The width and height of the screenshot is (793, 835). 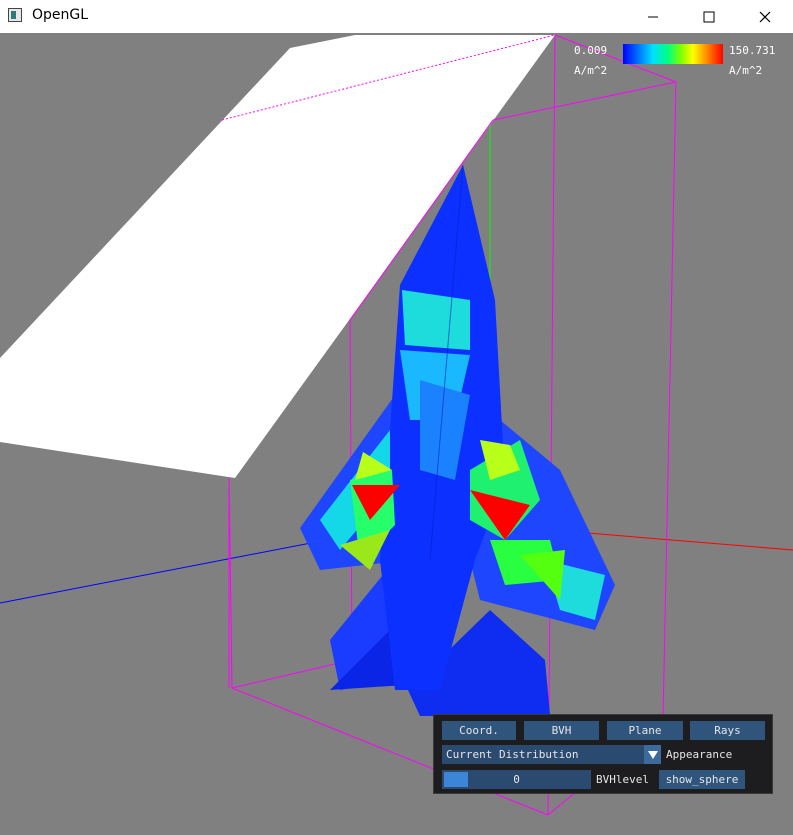 What do you see at coordinates (60, 15) in the screenshot?
I see `window-title: OpenGL` at bounding box center [60, 15].